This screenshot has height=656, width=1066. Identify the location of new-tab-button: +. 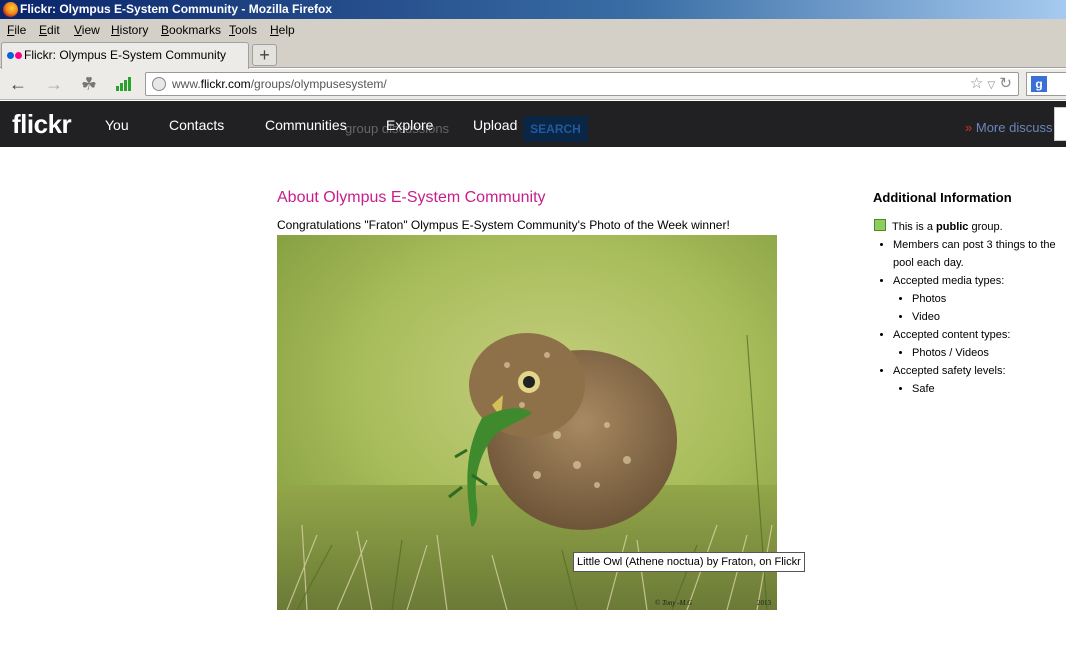
(264, 55).